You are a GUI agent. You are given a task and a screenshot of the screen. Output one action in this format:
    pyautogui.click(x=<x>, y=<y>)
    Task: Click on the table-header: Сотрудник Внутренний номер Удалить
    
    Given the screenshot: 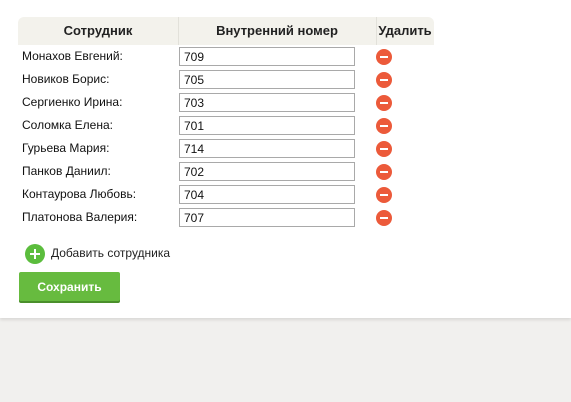 What is the action you would take?
    pyautogui.click(x=226, y=31)
    